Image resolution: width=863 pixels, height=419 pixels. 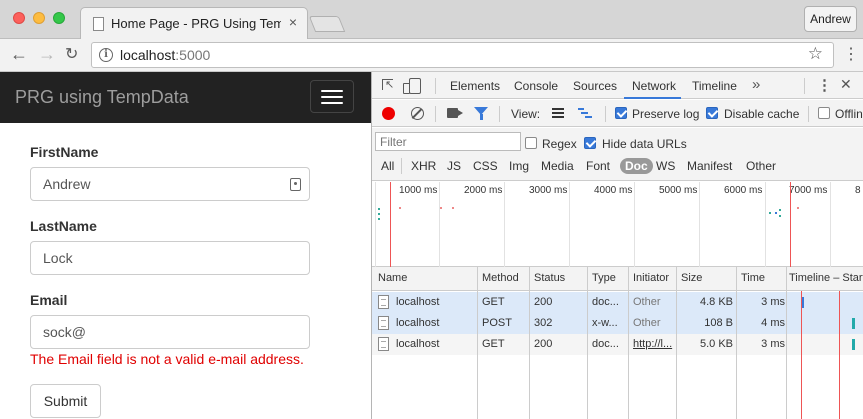 What do you see at coordinates (295, 184) in the screenshot?
I see `autofill-contact-icon` at bounding box center [295, 184].